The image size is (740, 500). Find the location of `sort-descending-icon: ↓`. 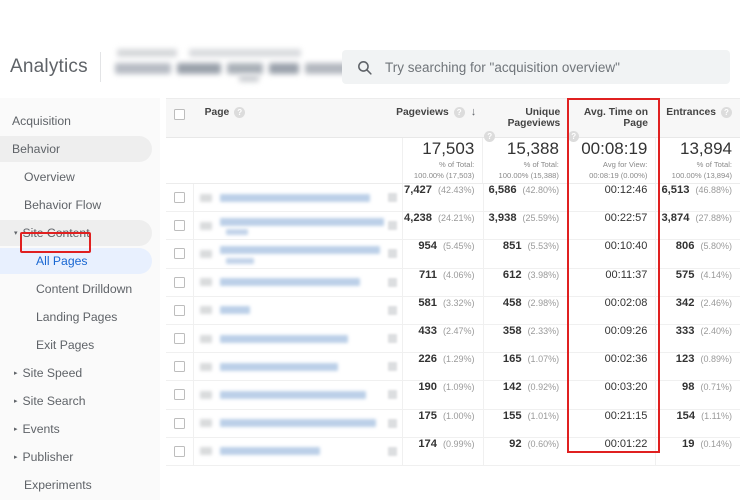

sort-descending-icon: ↓ is located at coordinates (474, 112).